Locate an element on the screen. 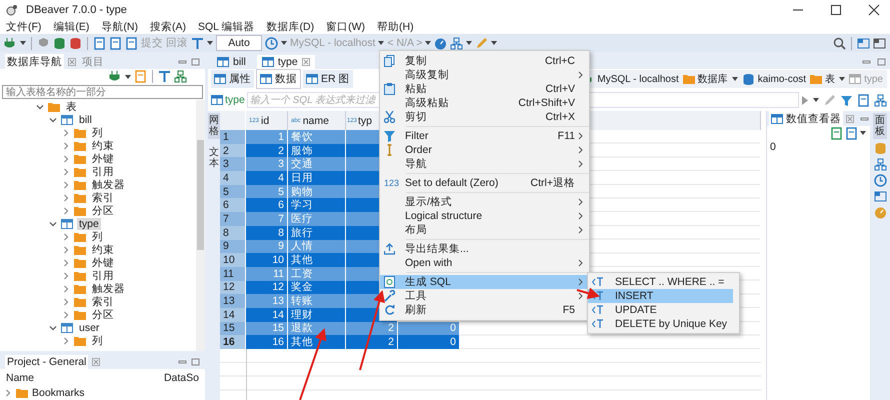 The image size is (890, 400). menu-item: UPDATE is located at coordinates (661, 310).